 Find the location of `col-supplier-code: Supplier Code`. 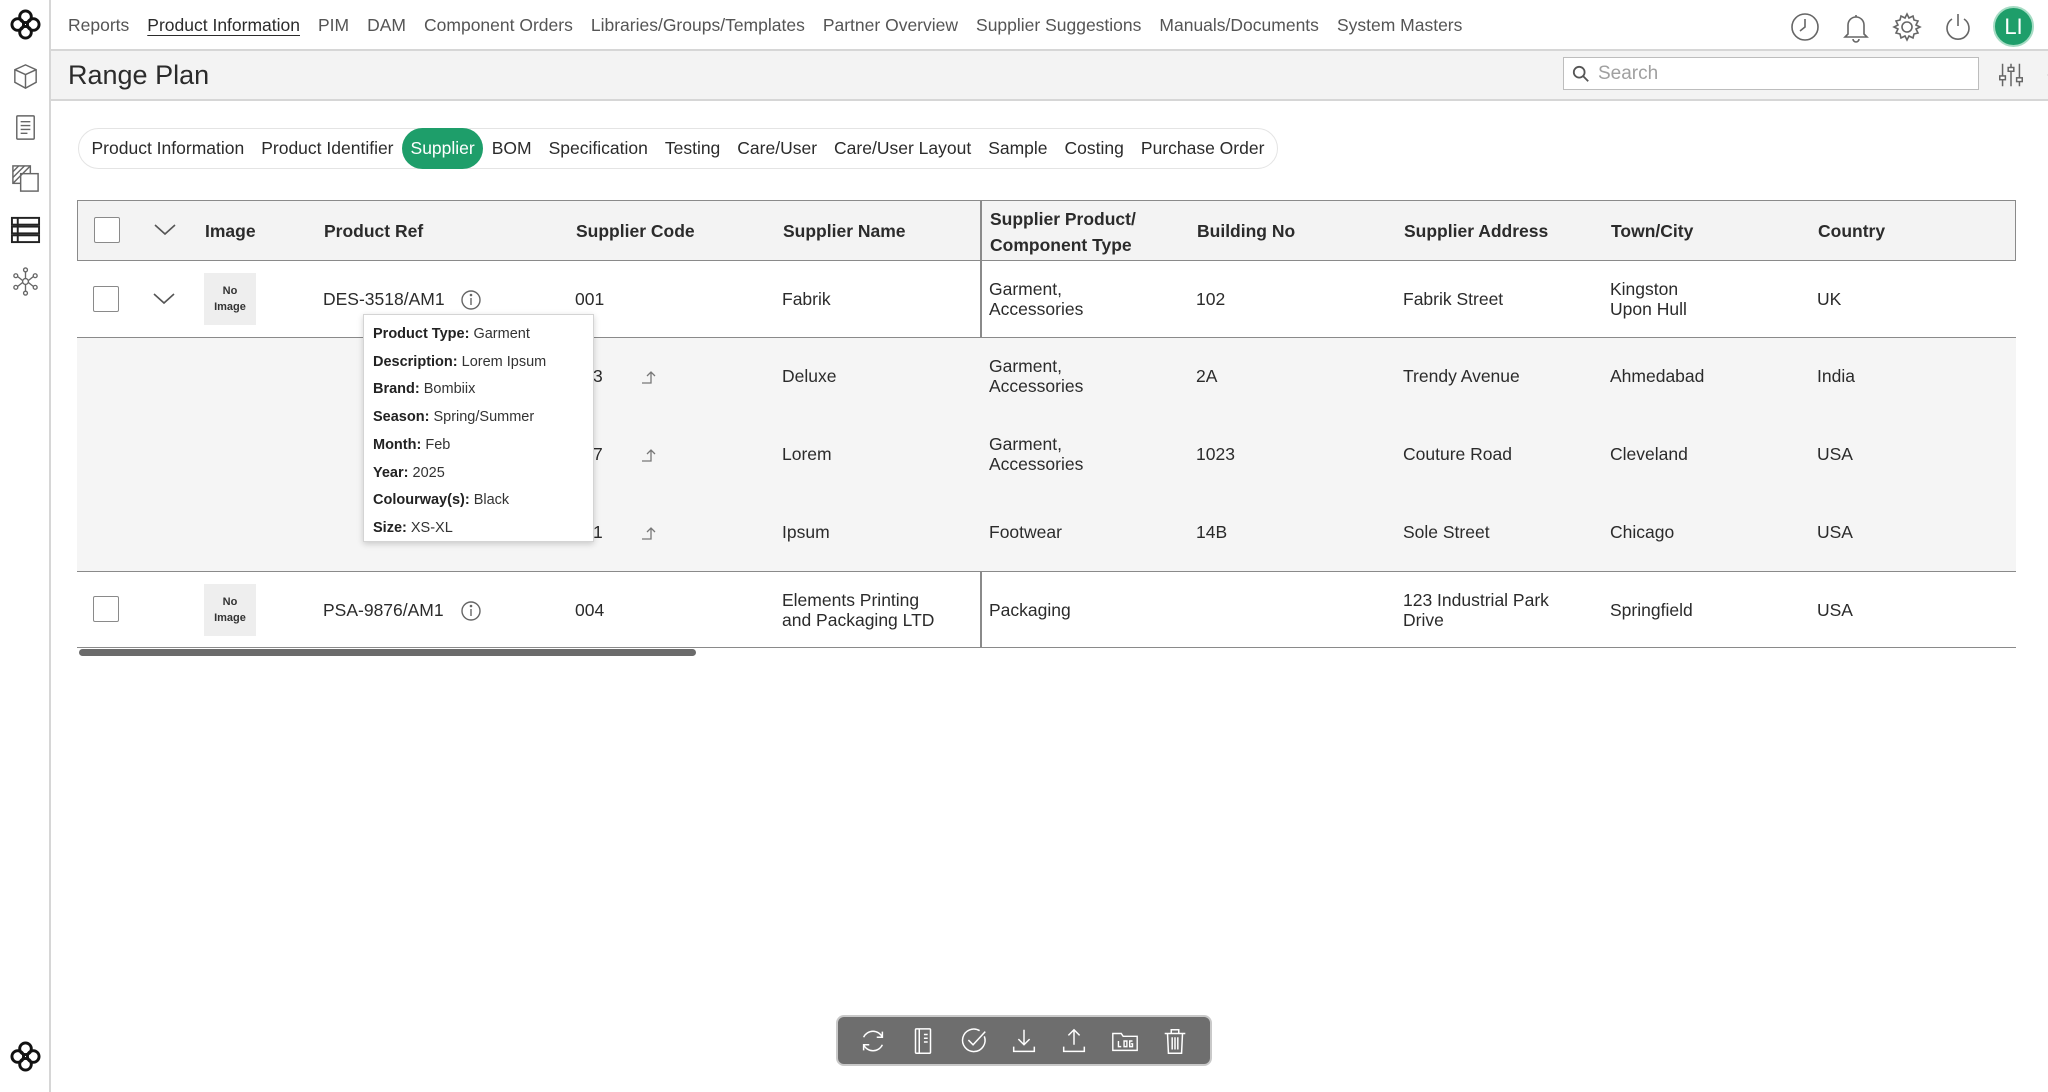

col-supplier-code: Supplier Code is located at coordinates (635, 231).